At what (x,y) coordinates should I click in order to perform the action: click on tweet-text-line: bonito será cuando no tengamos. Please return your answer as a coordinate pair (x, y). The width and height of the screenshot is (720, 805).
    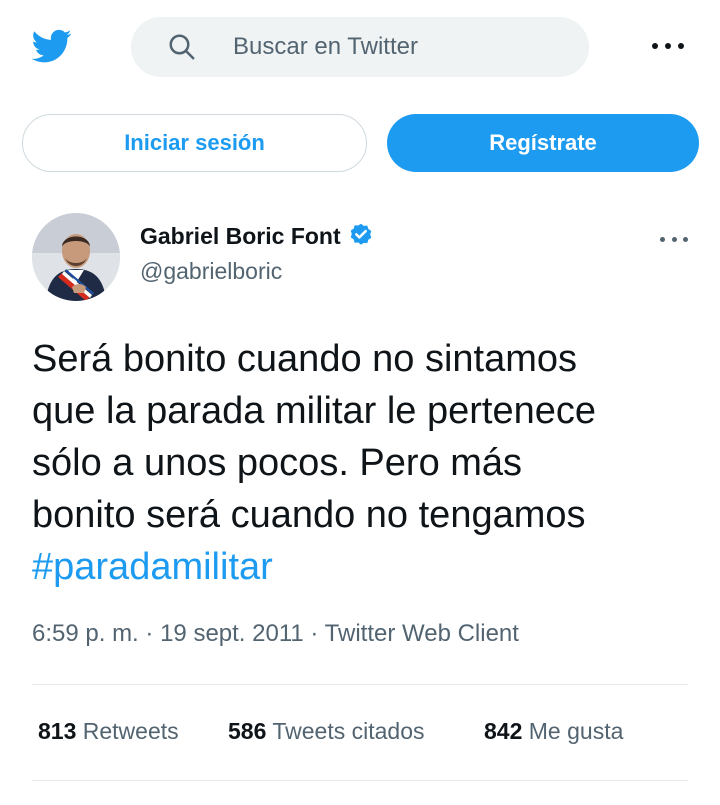
    Looking at the image, I should click on (309, 515).